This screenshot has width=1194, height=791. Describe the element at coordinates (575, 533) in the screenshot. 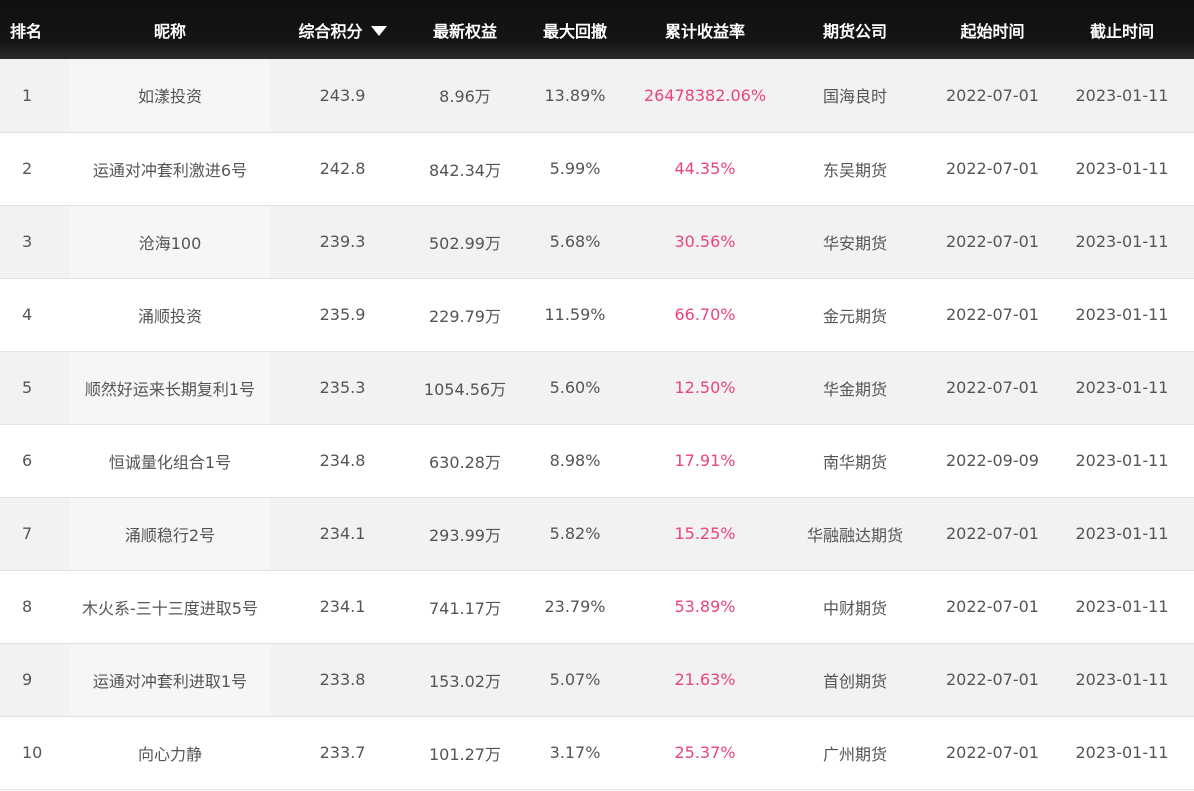

I see `cell-drawdown: 5.82%` at that location.